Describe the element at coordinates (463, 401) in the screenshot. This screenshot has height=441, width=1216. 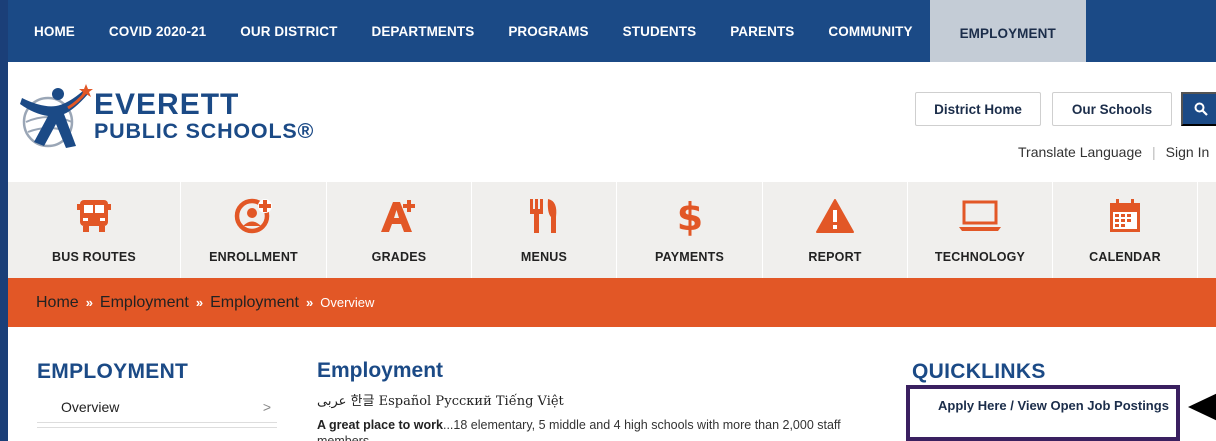
I see `lang-russian: Русский` at that location.